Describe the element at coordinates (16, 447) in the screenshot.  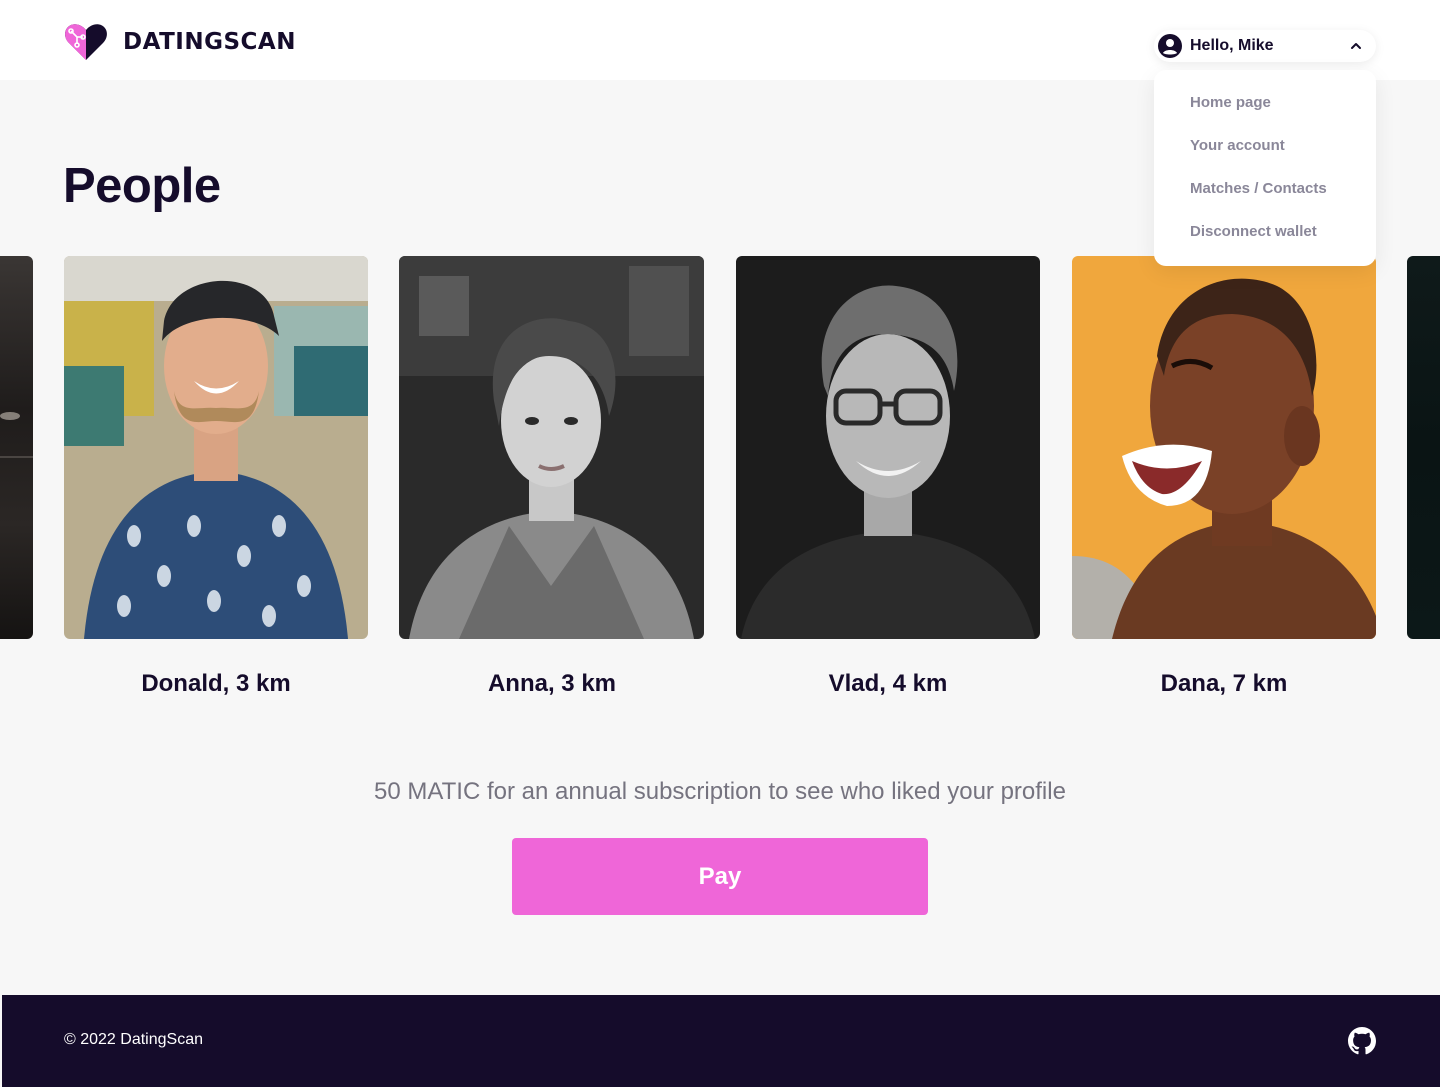
I see `profile-photo-partial-left` at that location.